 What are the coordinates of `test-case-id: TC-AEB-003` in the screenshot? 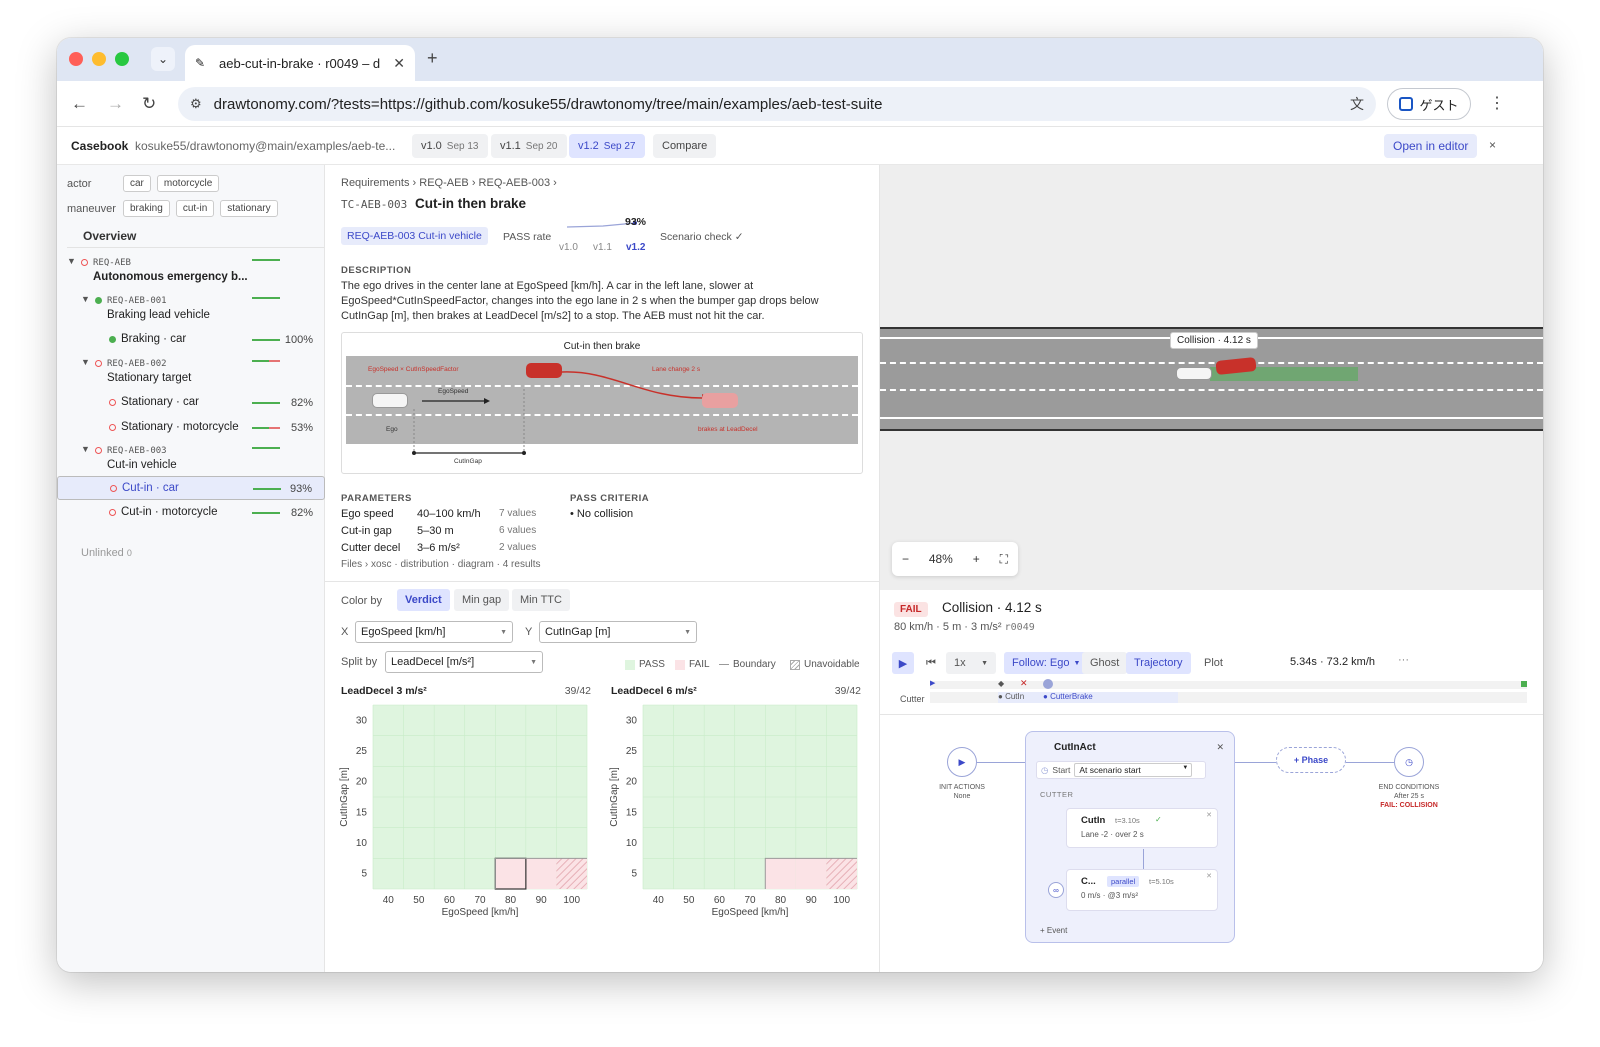 It's located at (374, 204).